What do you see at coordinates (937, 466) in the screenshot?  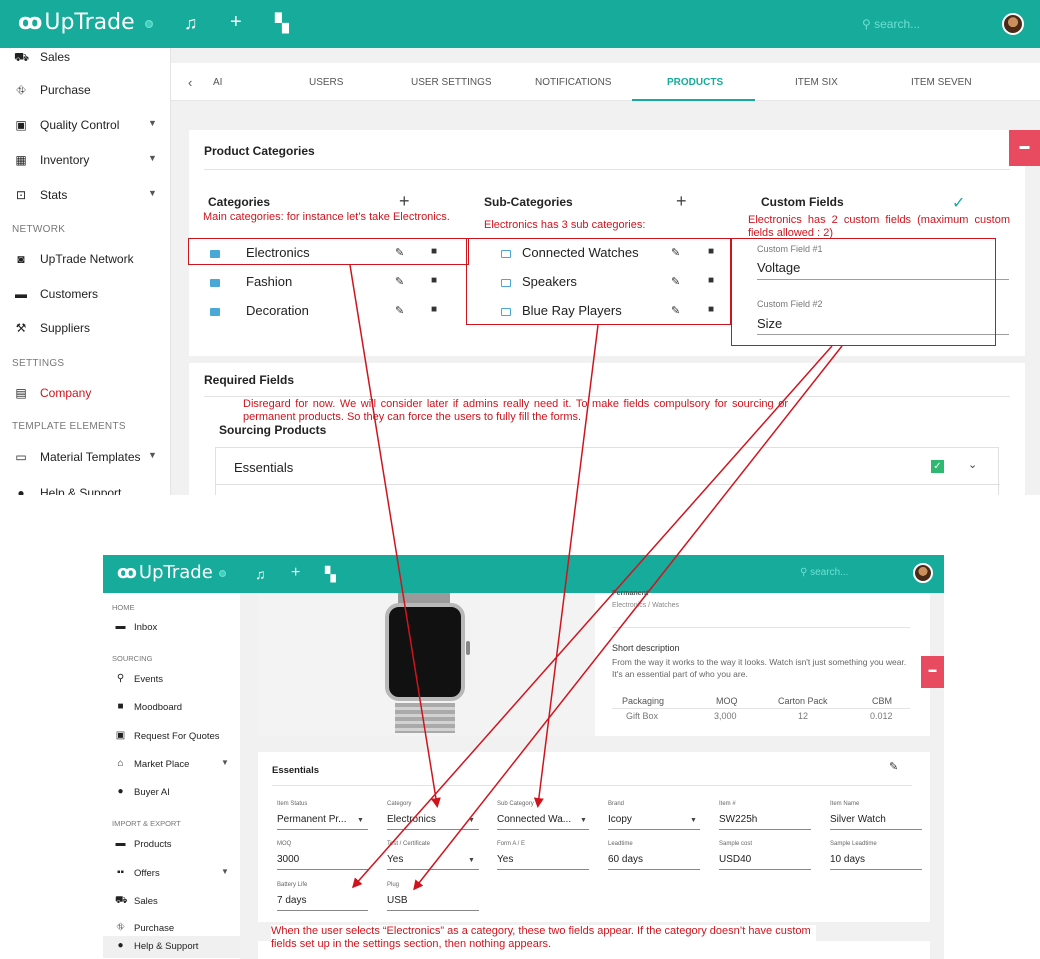 I see `checkbox-checked-icon: ✓` at bounding box center [937, 466].